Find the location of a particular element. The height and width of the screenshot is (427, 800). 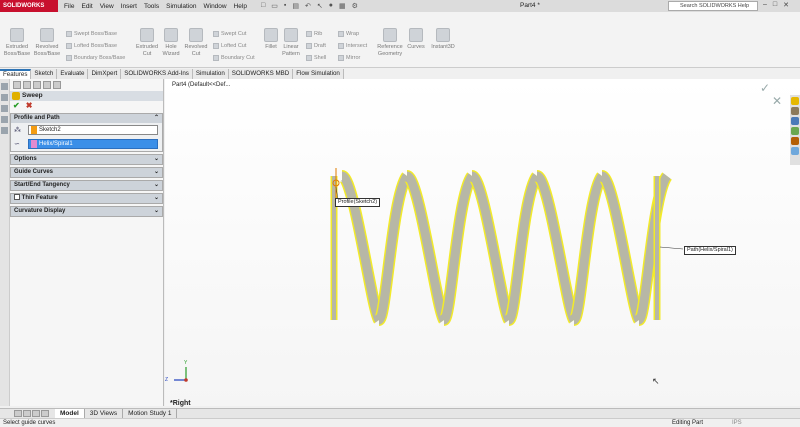

mouse-cursor-icon: ↖ is located at coordinates (656, 381).